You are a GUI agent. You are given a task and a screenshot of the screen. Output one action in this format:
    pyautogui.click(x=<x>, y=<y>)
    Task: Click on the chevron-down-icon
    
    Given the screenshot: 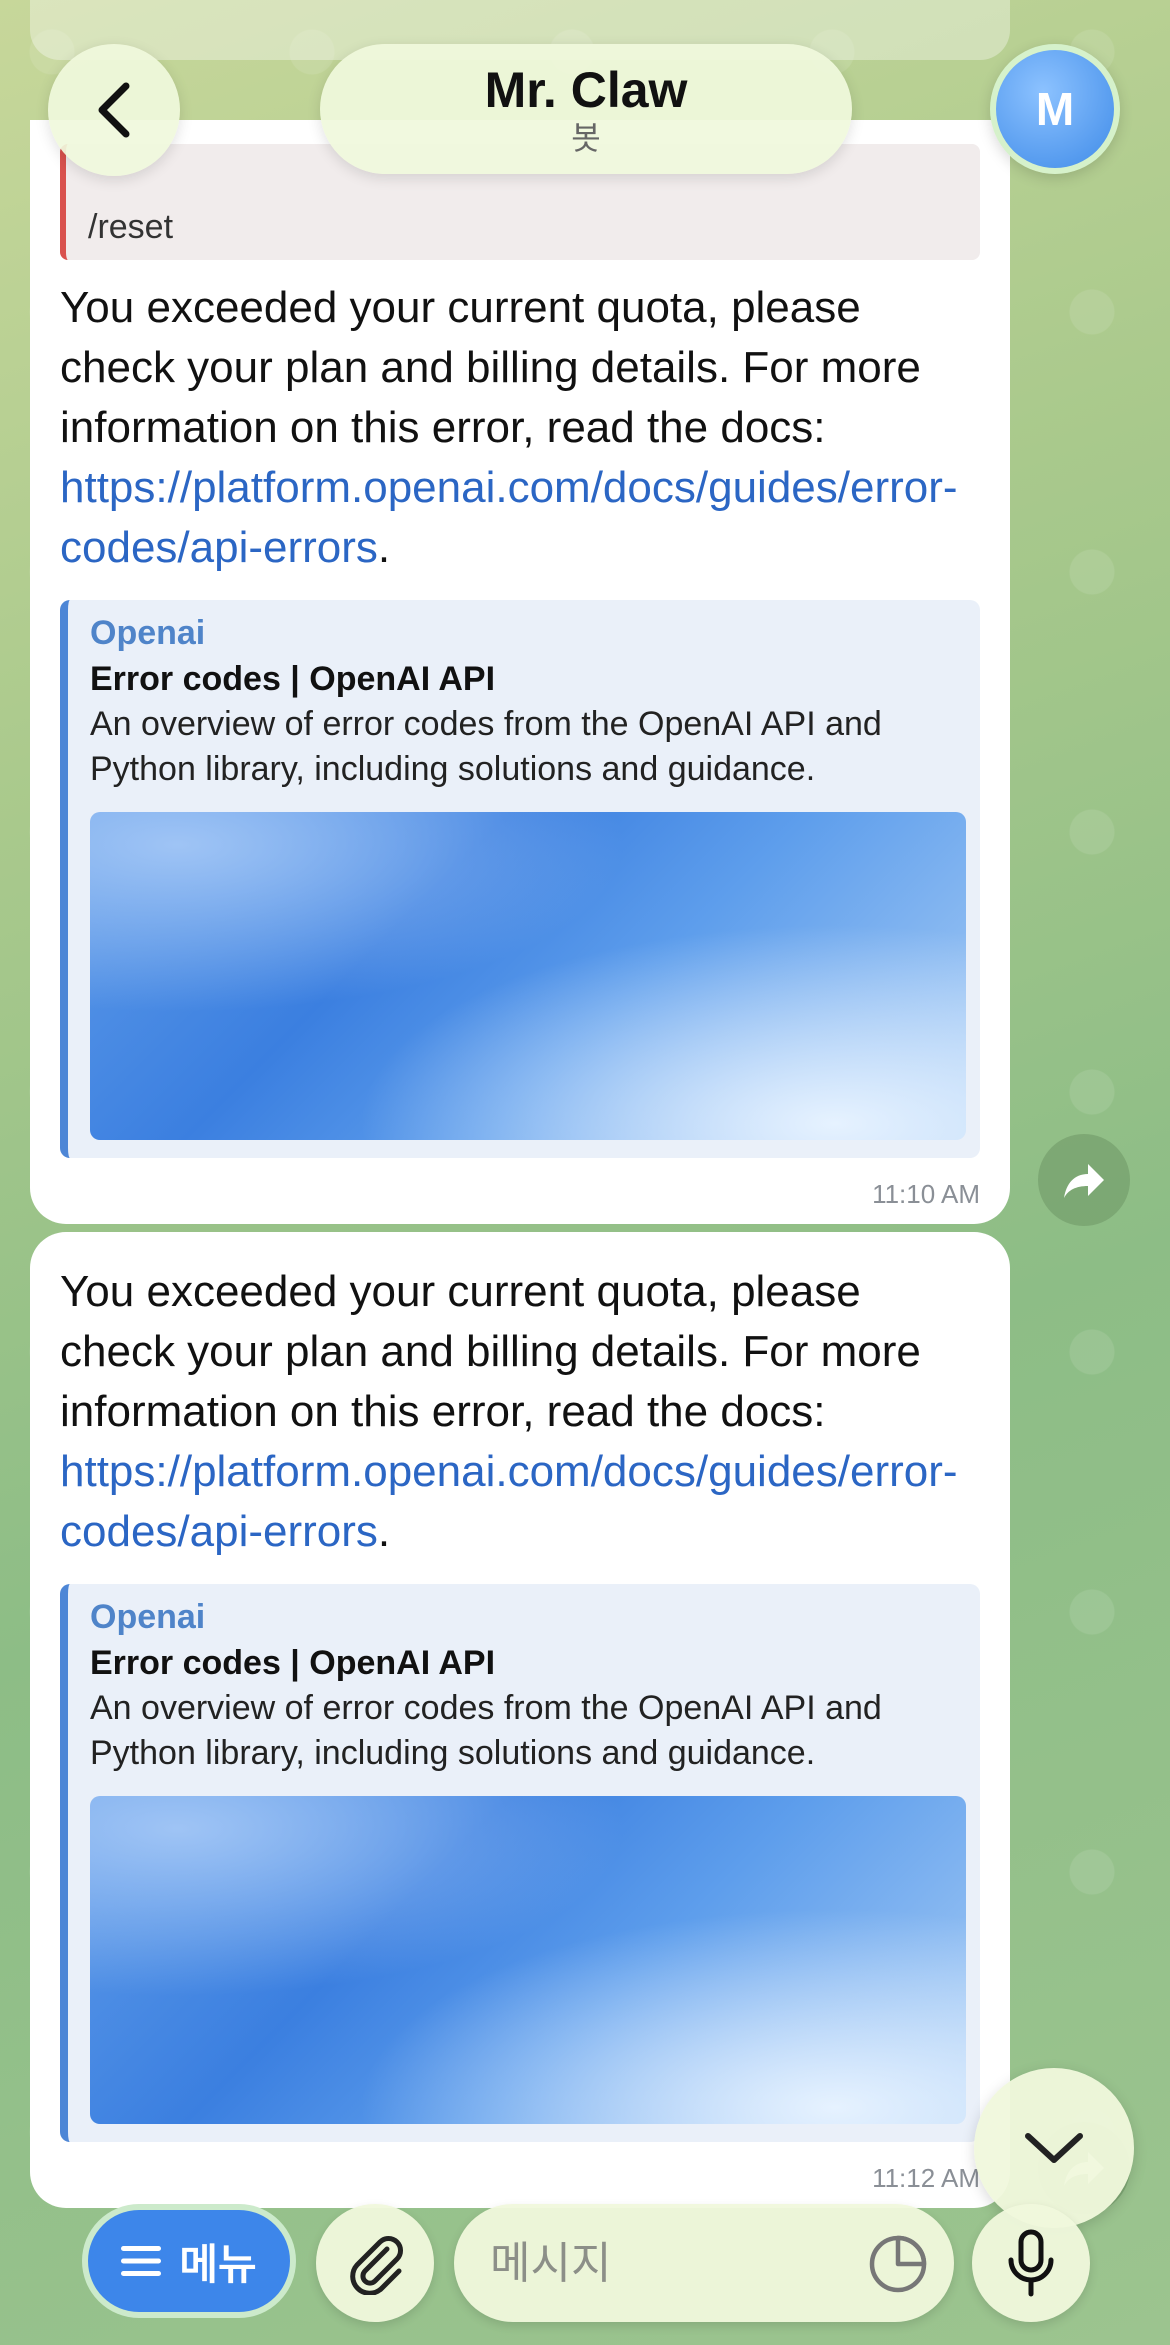 What is the action you would take?
    pyautogui.click(x=1054, y=2148)
    